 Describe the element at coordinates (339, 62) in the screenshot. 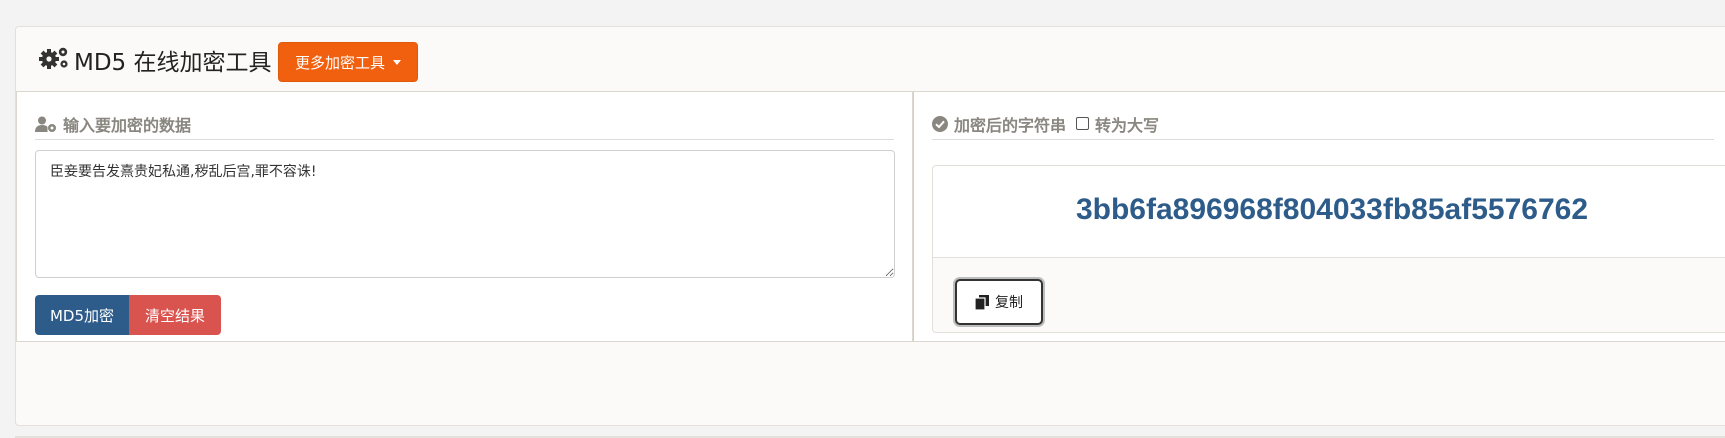

I see `more-tools-label: 更多加密工具` at that location.